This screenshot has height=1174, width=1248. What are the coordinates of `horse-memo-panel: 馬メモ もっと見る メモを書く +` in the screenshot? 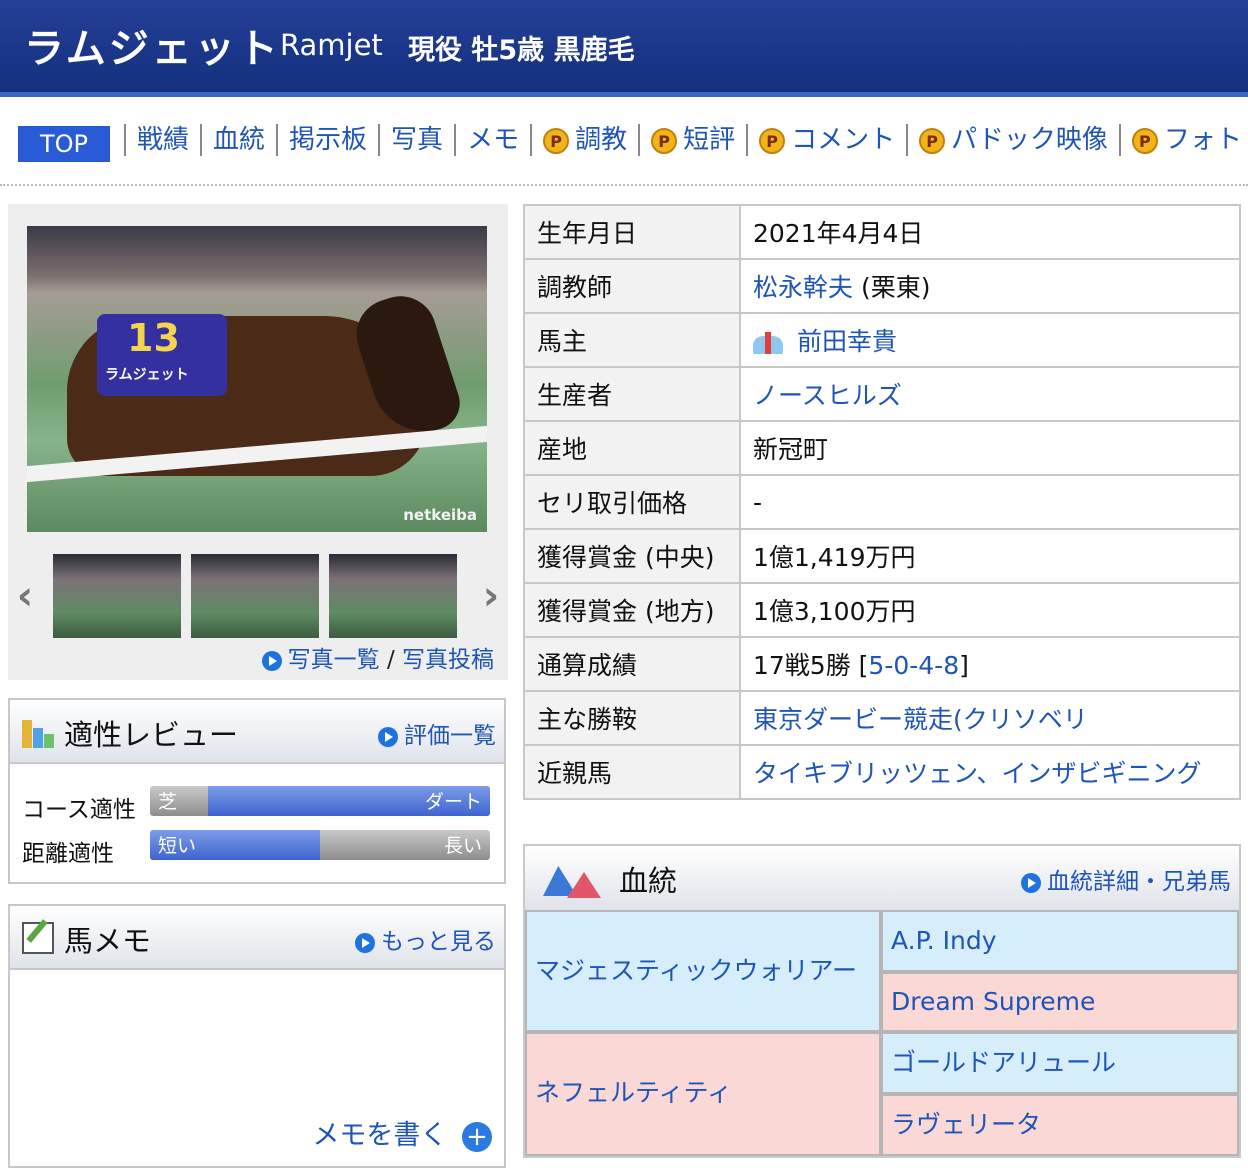 It's located at (257, 1036).